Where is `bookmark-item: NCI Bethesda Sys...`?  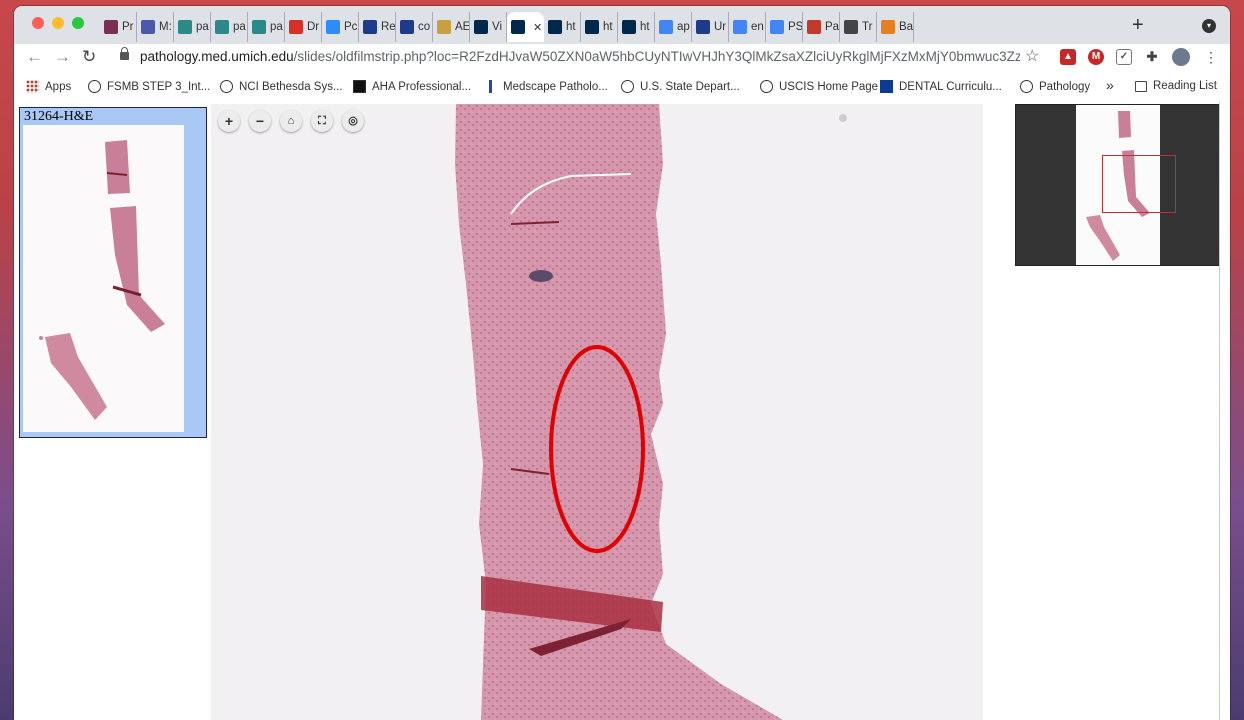 bookmark-item: NCI Bethesda Sys... is located at coordinates (281, 86).